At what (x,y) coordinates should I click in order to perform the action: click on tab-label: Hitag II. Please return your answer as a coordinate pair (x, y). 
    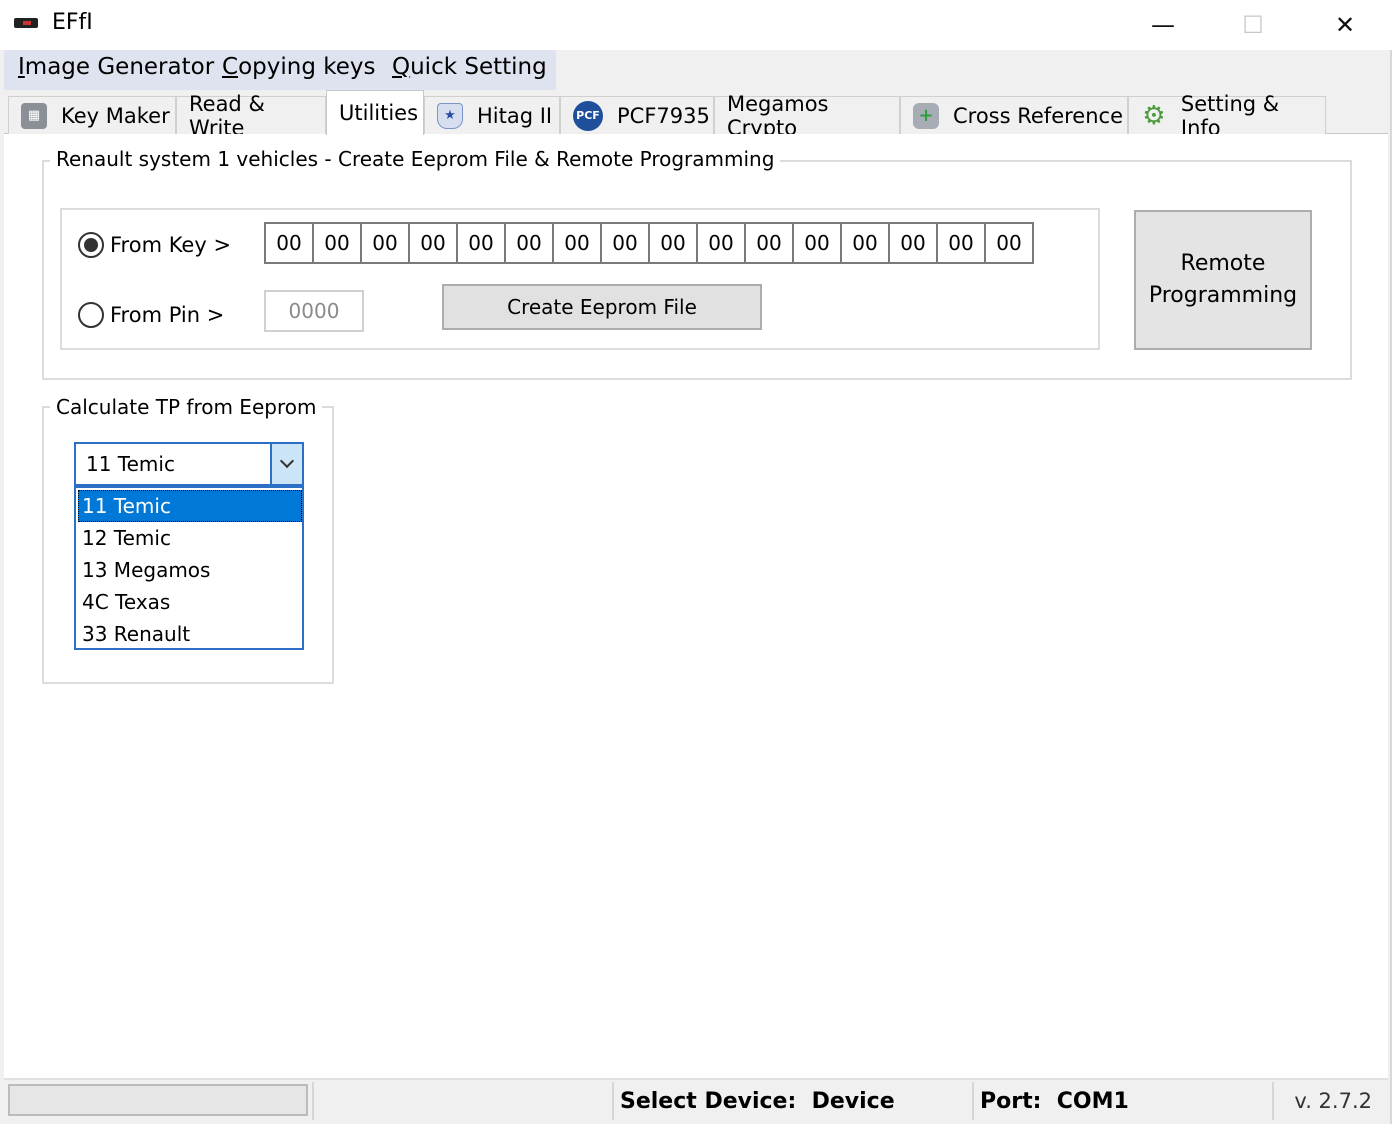
    Looking at the image, I should click on (515, 115).